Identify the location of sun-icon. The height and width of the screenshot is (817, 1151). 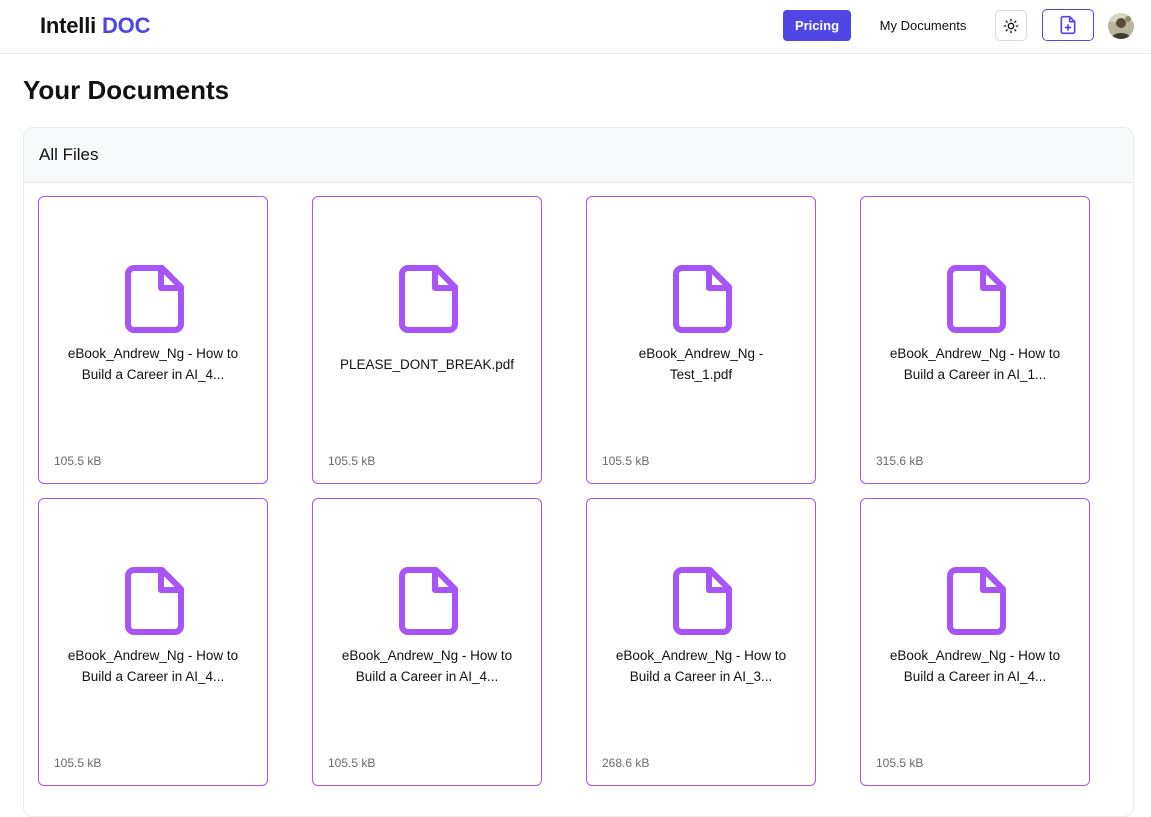
(1011, 25).